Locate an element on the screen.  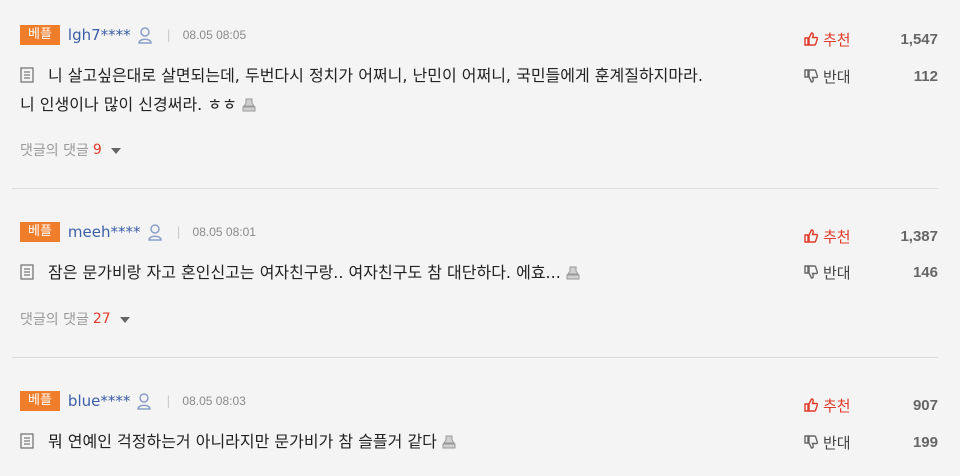
upvote-button: 추천 1,387 is located at coordinates (871, 236).